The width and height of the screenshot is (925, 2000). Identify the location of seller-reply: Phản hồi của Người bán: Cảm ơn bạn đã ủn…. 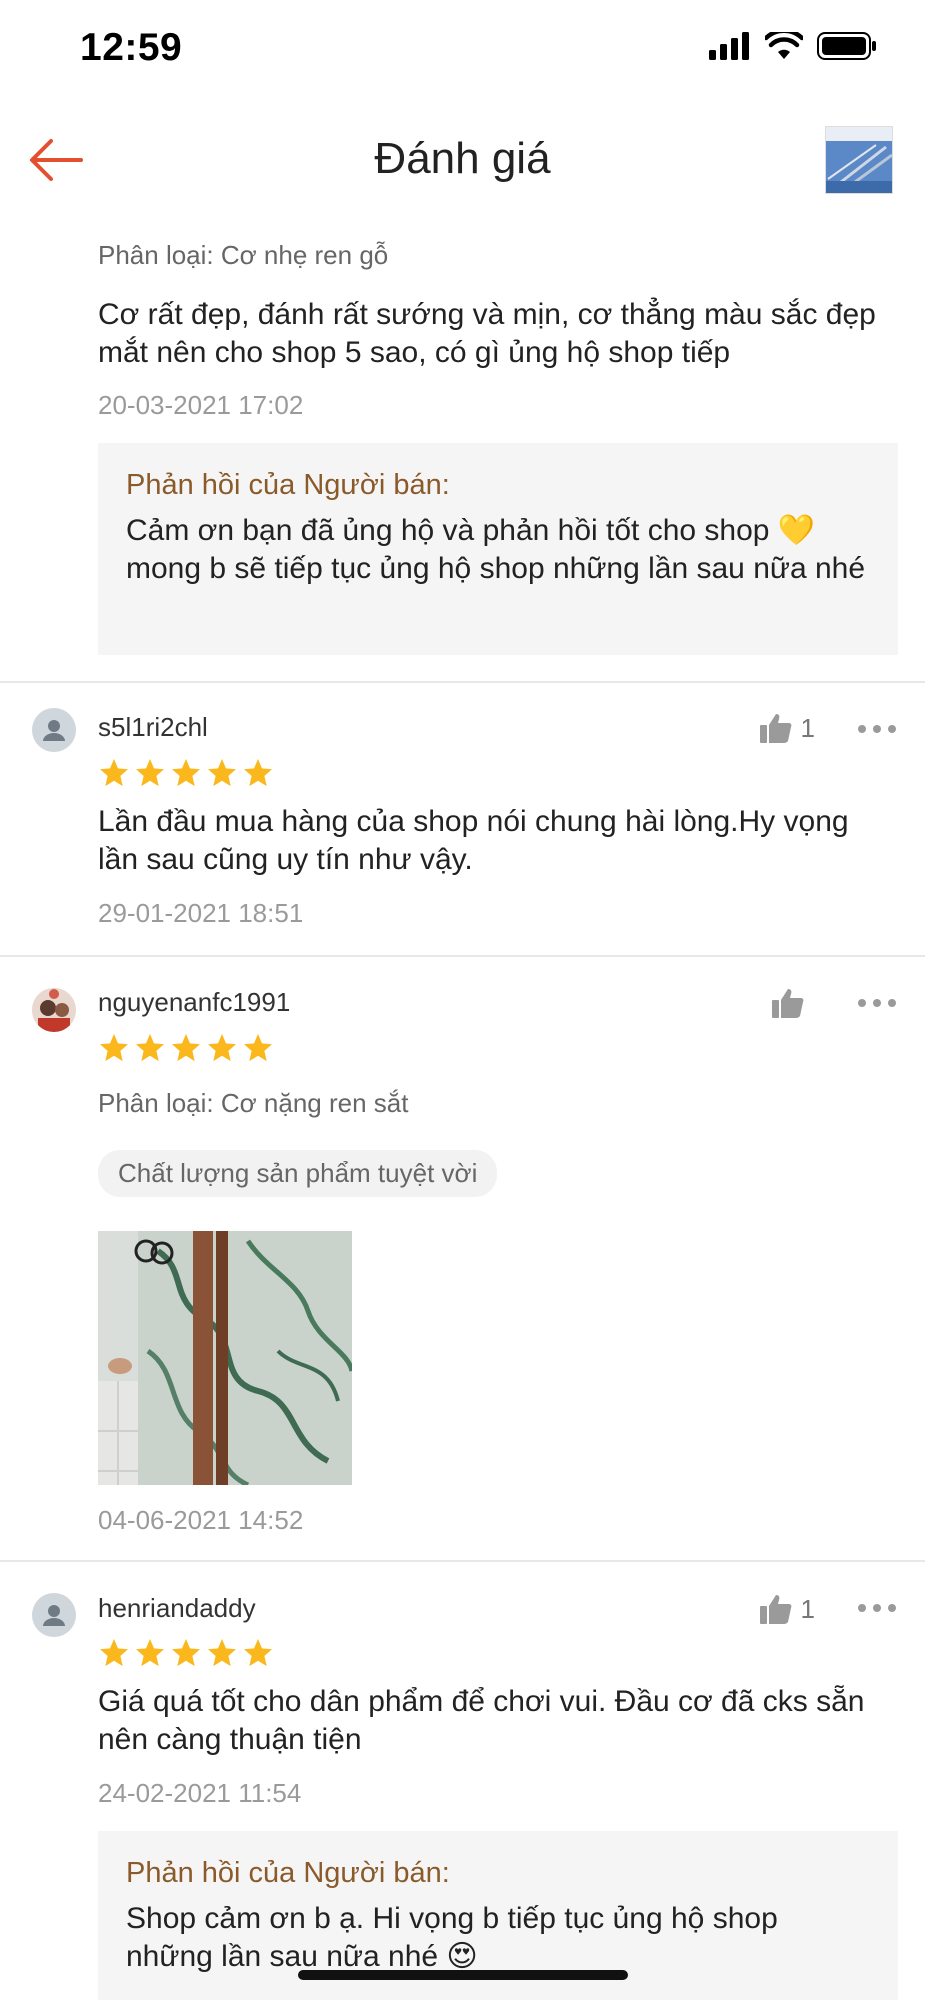
(498, 549).